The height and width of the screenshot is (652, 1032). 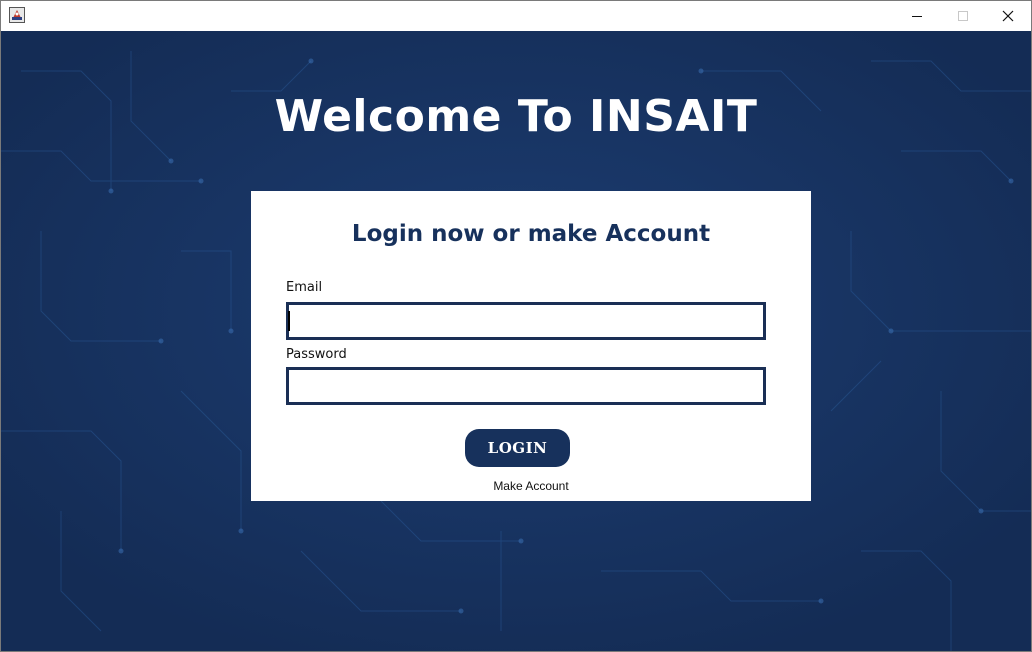 What do you see at coordinates (531, 234) in the screenshot?
I see `login-card-title: Login now or make Account` at bounding box center [531, 234].